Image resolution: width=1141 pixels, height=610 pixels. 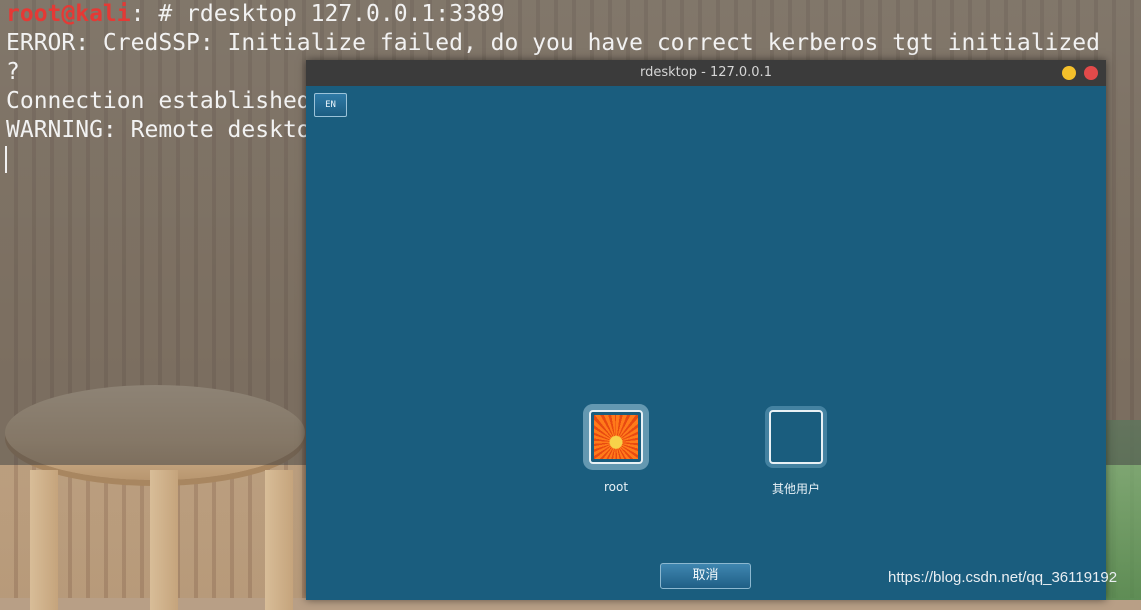 What do you see at coordinates (330, 105) in the screenshot?
I see `language-button: EN` at bounding box center [330, 105].